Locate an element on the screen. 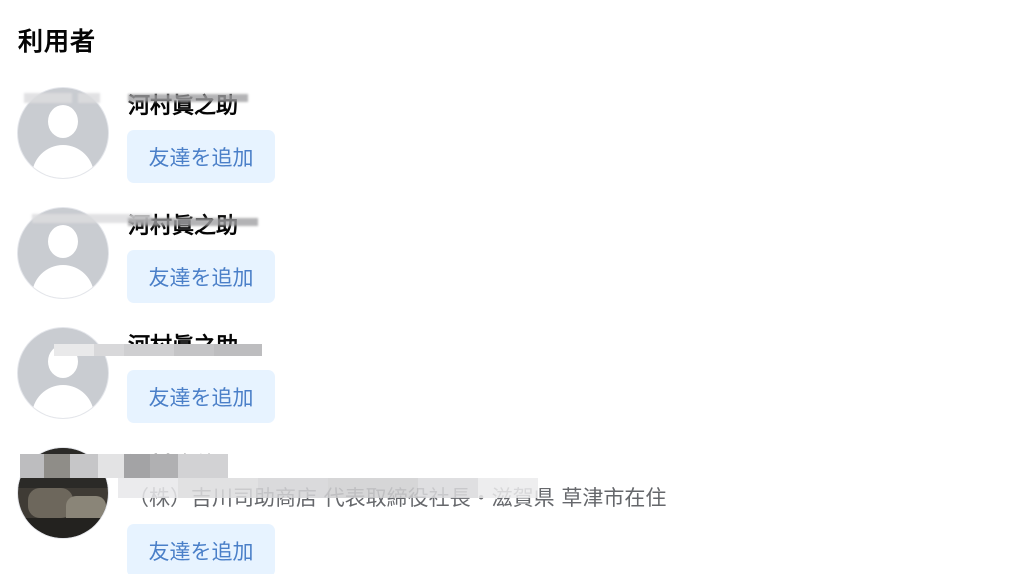  default-avatar-icon is located at coordinates (63, 373).